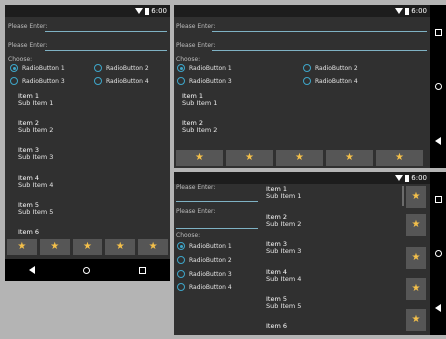 The height and width of the screenshot is (339, 446). Describe the element at coordinates (403, 196) in the screenshot. I see `scrollbar` at that location.